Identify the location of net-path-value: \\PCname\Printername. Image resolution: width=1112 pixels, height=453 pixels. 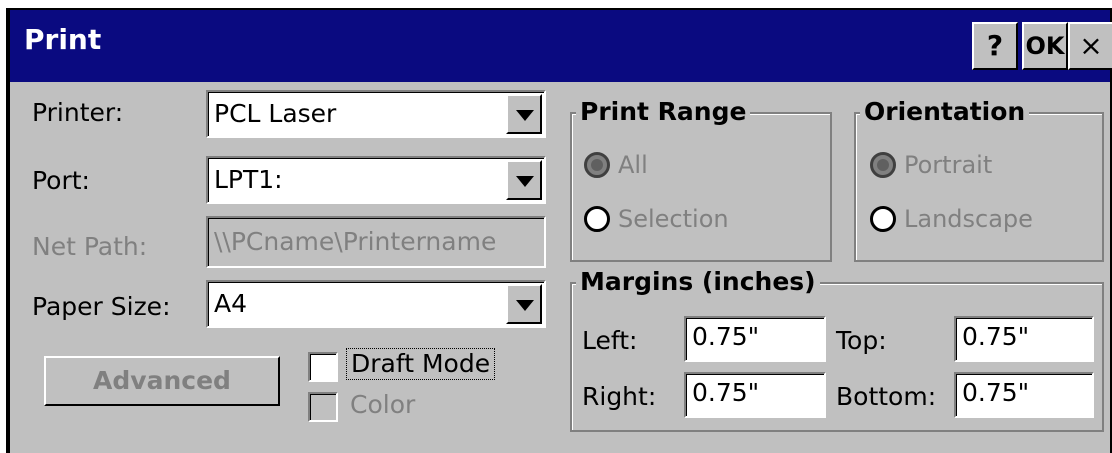
(355, 241).